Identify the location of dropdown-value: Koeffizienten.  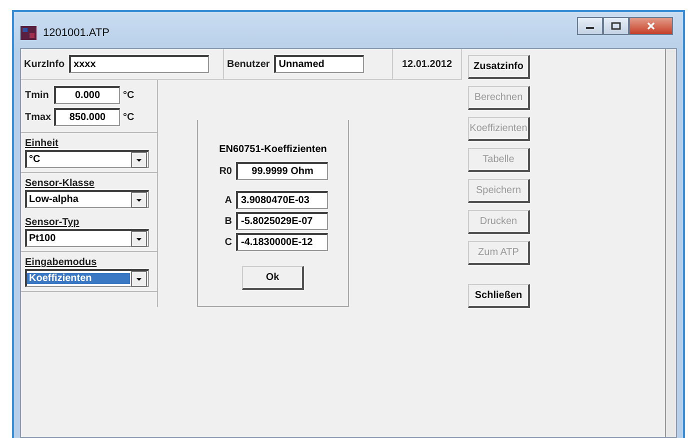
(78, 278).